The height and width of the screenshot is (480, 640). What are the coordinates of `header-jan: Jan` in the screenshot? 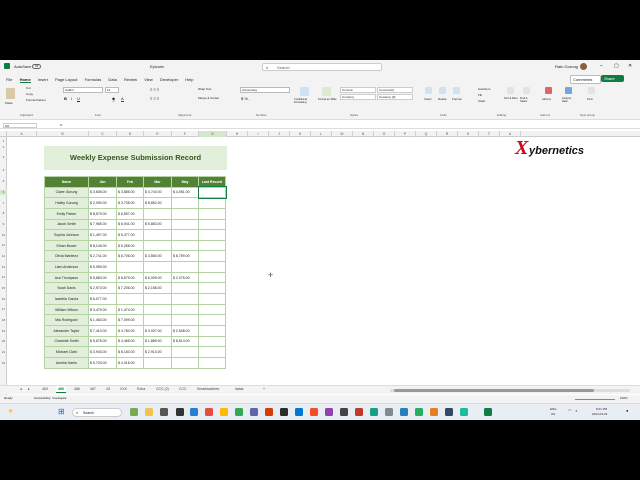 It's located at (102, 182).